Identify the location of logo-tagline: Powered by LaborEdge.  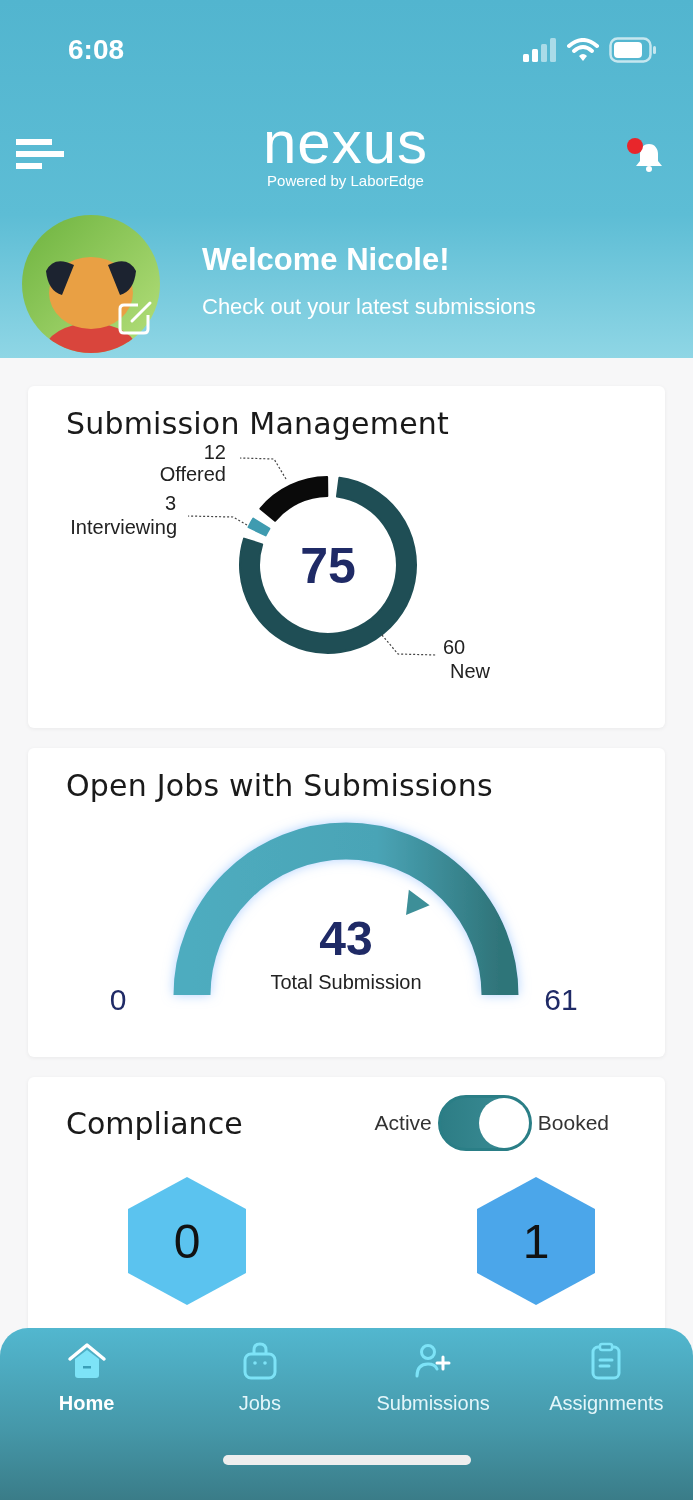
(345, 180).